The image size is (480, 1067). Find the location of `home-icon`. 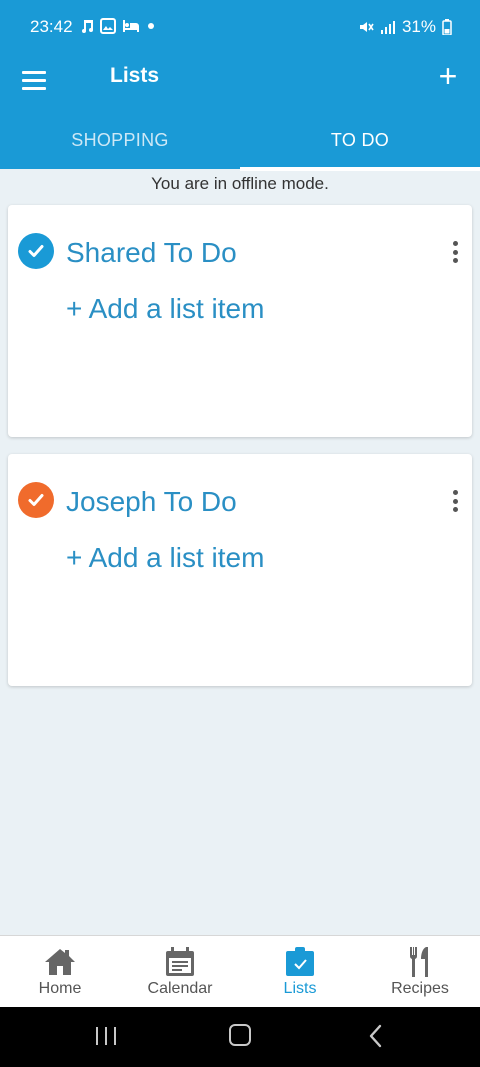

home-icon is located at coordinates (60, 962).